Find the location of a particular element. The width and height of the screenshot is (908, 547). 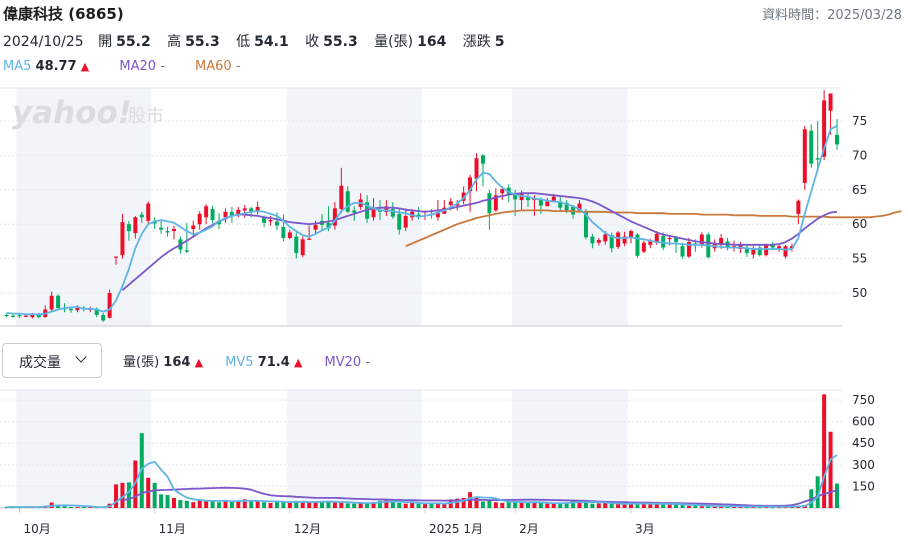

price-tick-label: 65 is located at coordinates (859, 190).